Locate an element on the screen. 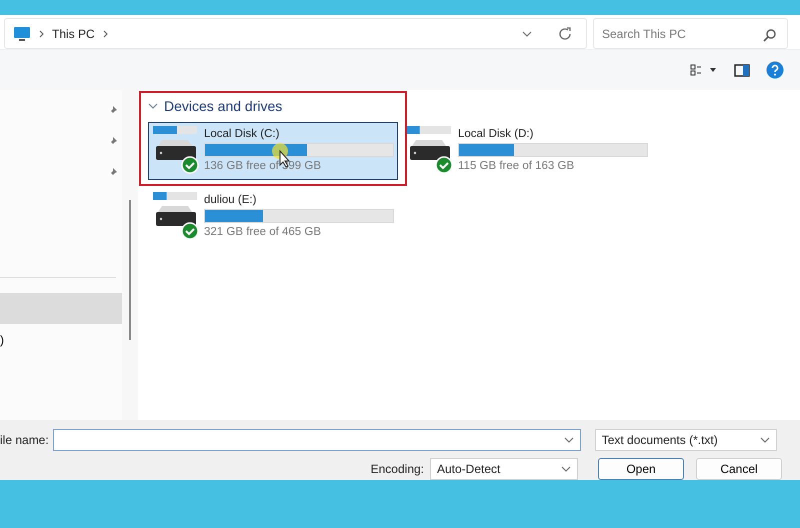 The height and width of the screenshot is (528, 800). scrollbar-thumb is located at coordinates (130, 270).